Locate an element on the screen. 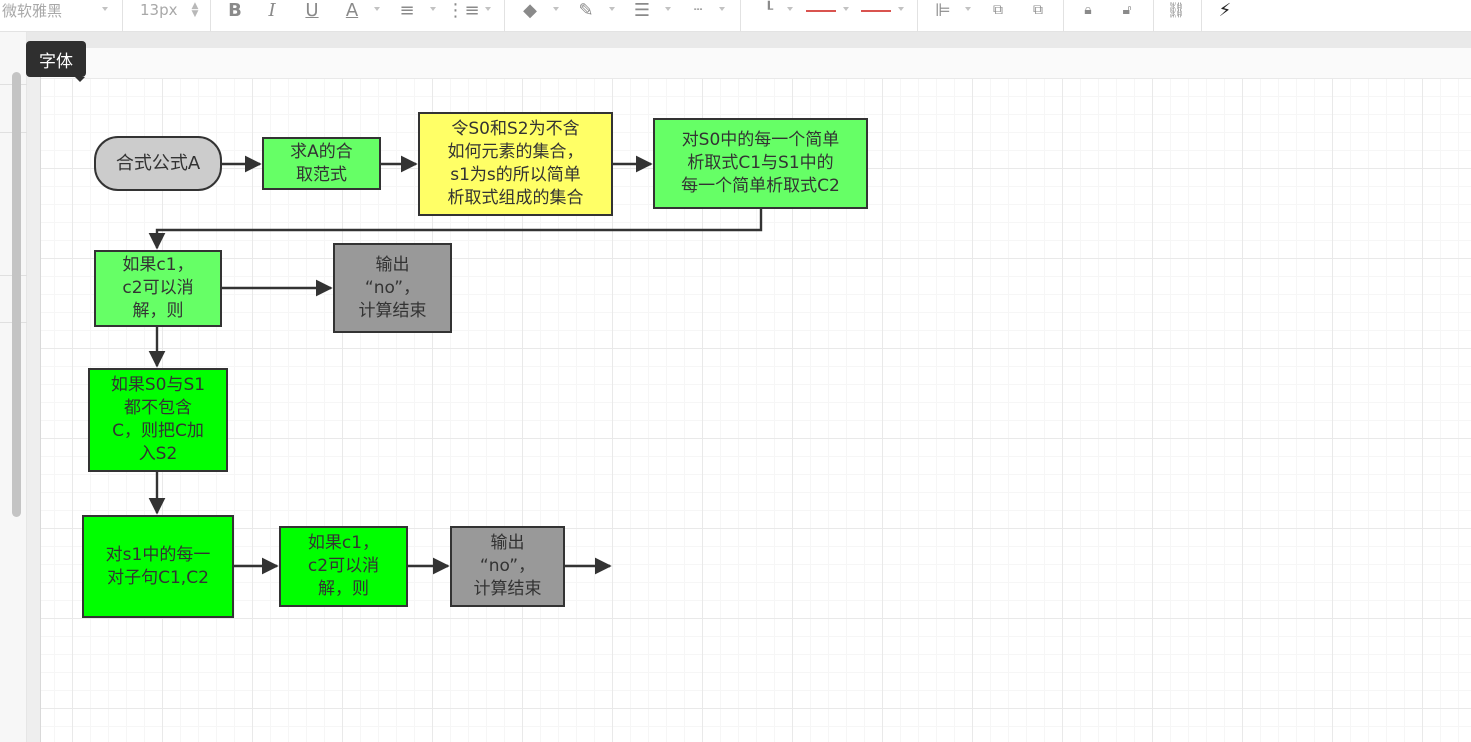 The image size is (1471, 742). flow-node-add-to-s2: 如果S0与S1 都不包含 C，则把C加 入S2 is located at coordinates (158, 420).